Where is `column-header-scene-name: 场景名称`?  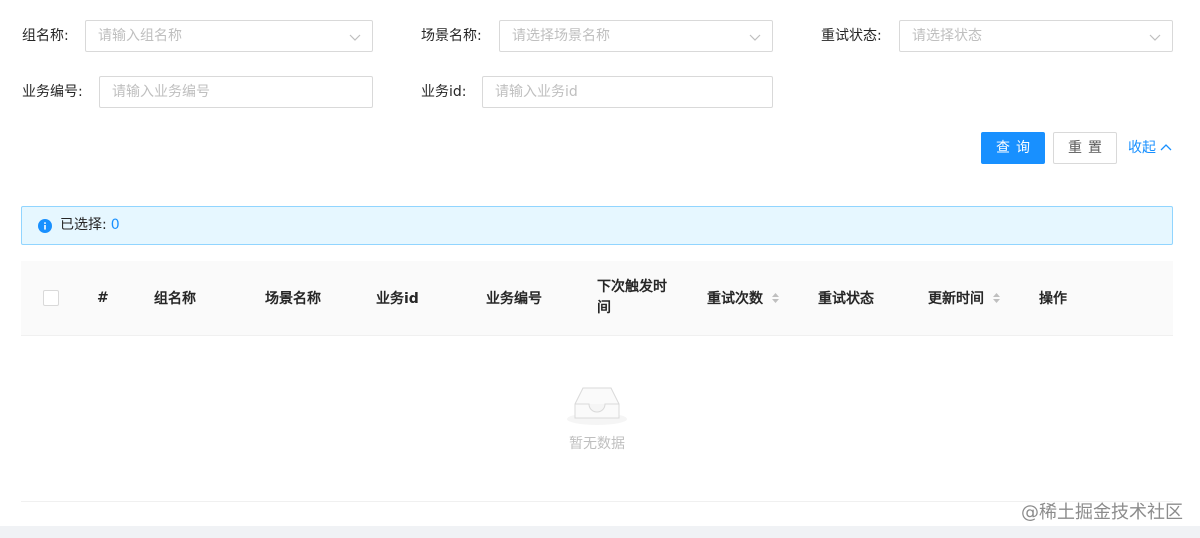 column-header-scene-name: 场景名称 is located at coordinates (293, 299).